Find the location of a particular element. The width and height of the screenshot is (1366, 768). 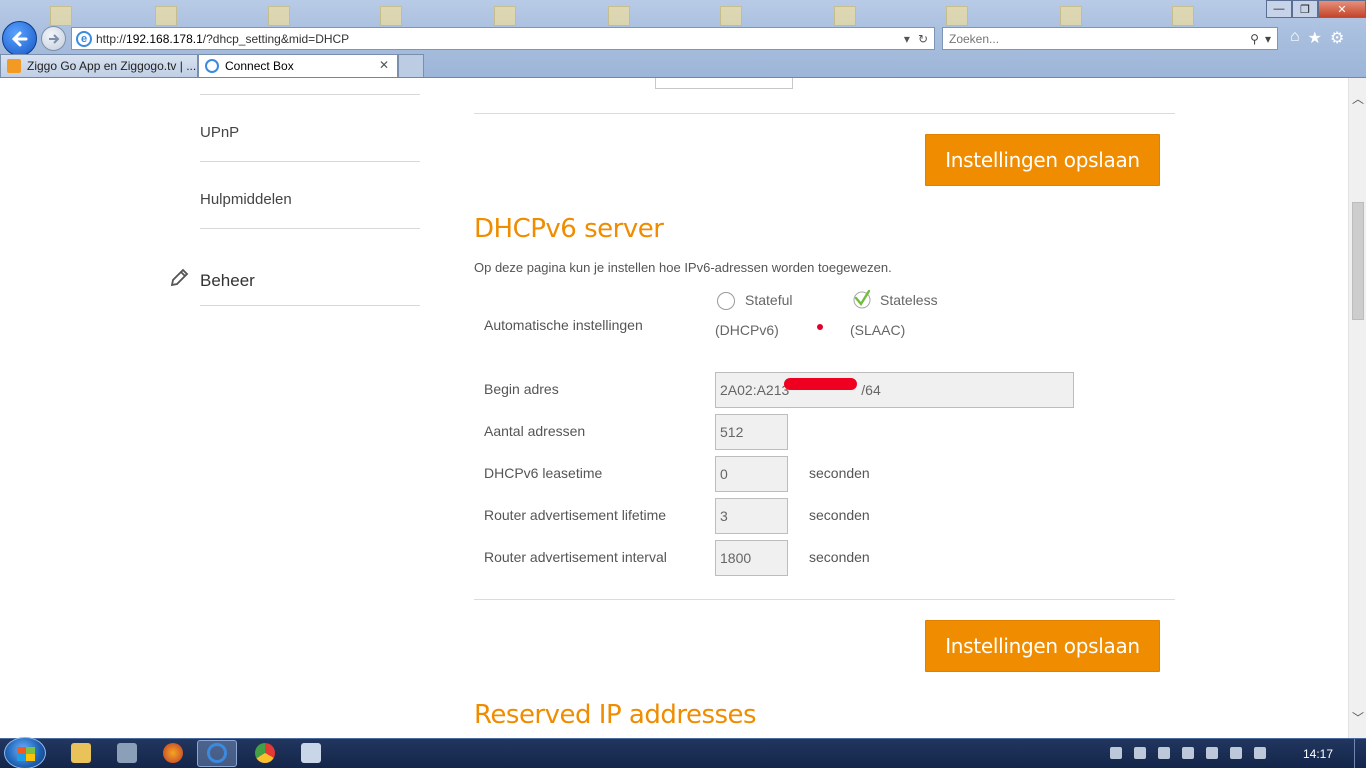

search-input is located at coordinates (1100, 38).